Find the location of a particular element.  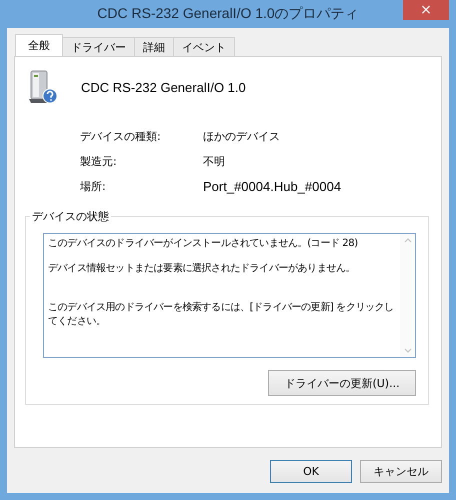

property-value: ほかのデバイス is located at coordinates (242, 136).